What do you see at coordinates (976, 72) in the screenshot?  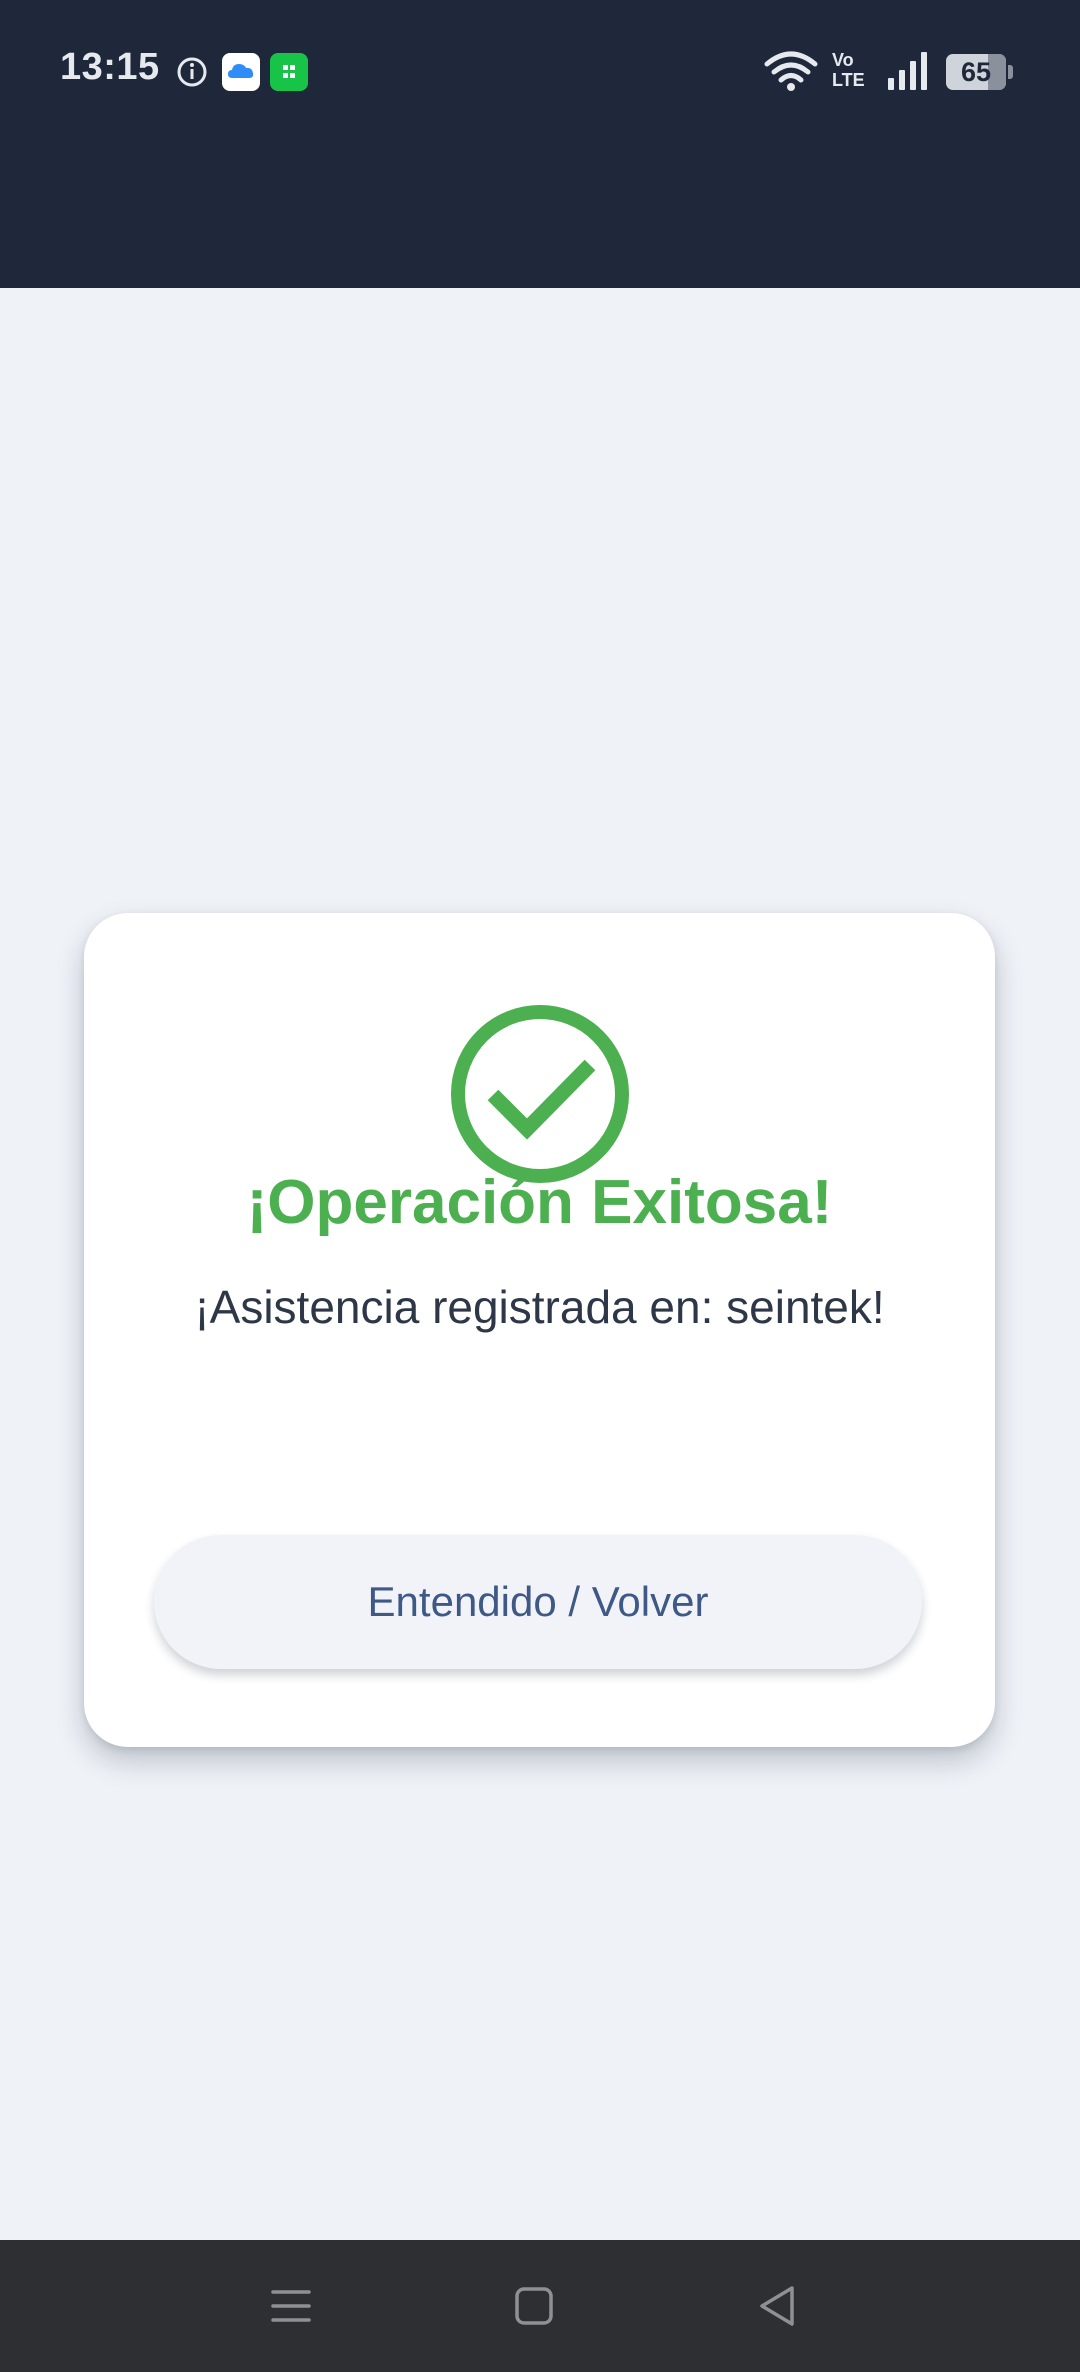 I see `battery-level: 65` at bounding box center [976, 72].